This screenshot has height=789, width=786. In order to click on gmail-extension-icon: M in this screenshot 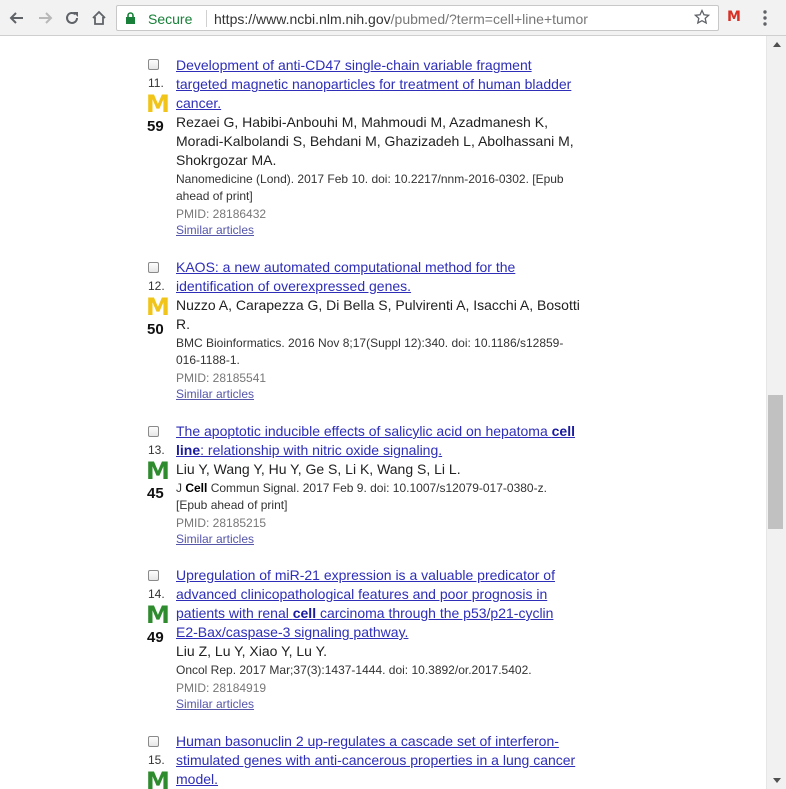, I will do `click(734, 17)`.